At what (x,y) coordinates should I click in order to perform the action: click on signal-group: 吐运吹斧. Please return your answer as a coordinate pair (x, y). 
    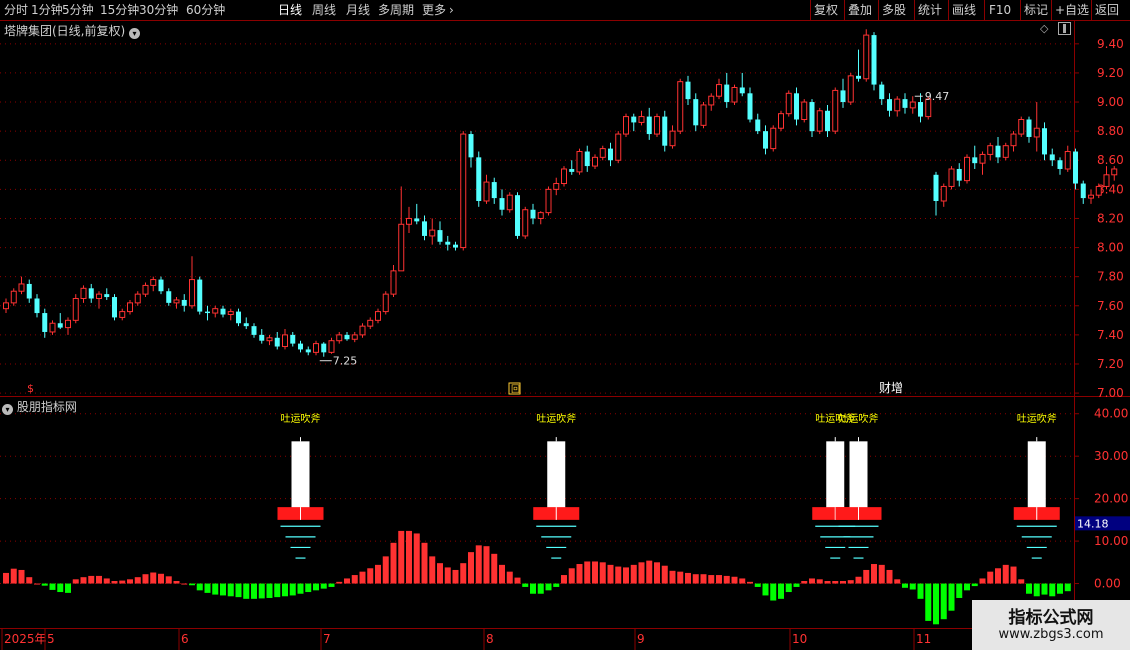
    Looking at the image, I should click on (556, 485).